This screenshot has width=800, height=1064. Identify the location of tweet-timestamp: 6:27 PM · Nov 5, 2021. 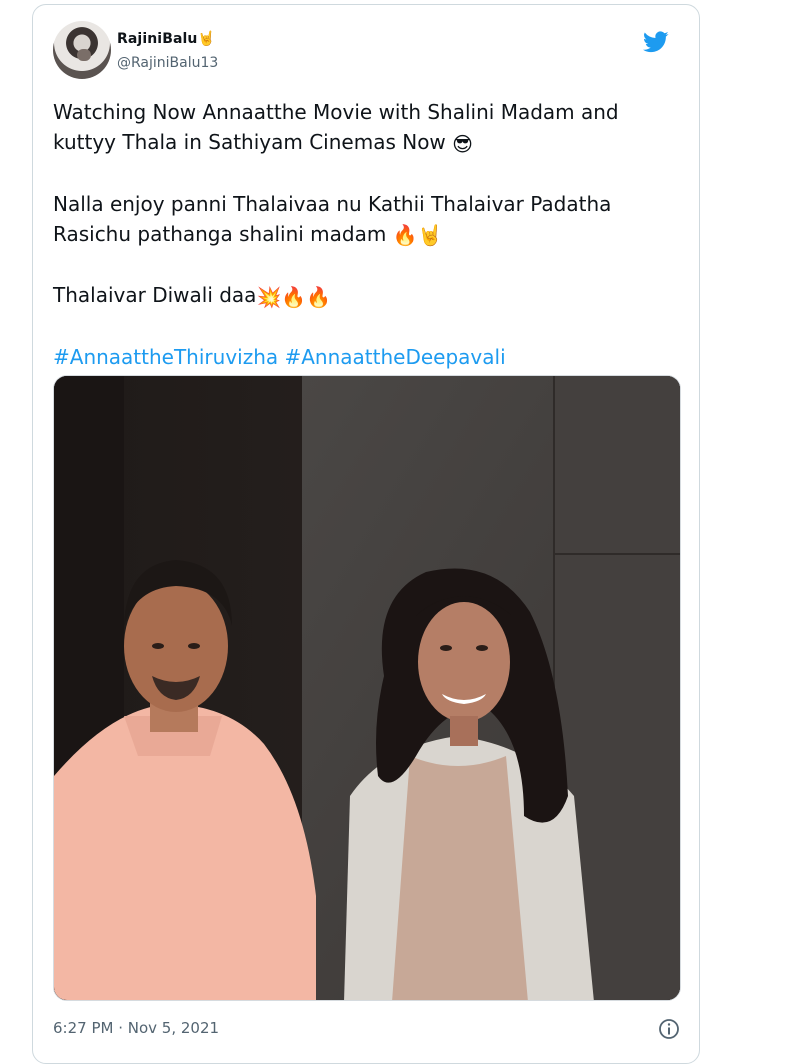
(136, 1028).